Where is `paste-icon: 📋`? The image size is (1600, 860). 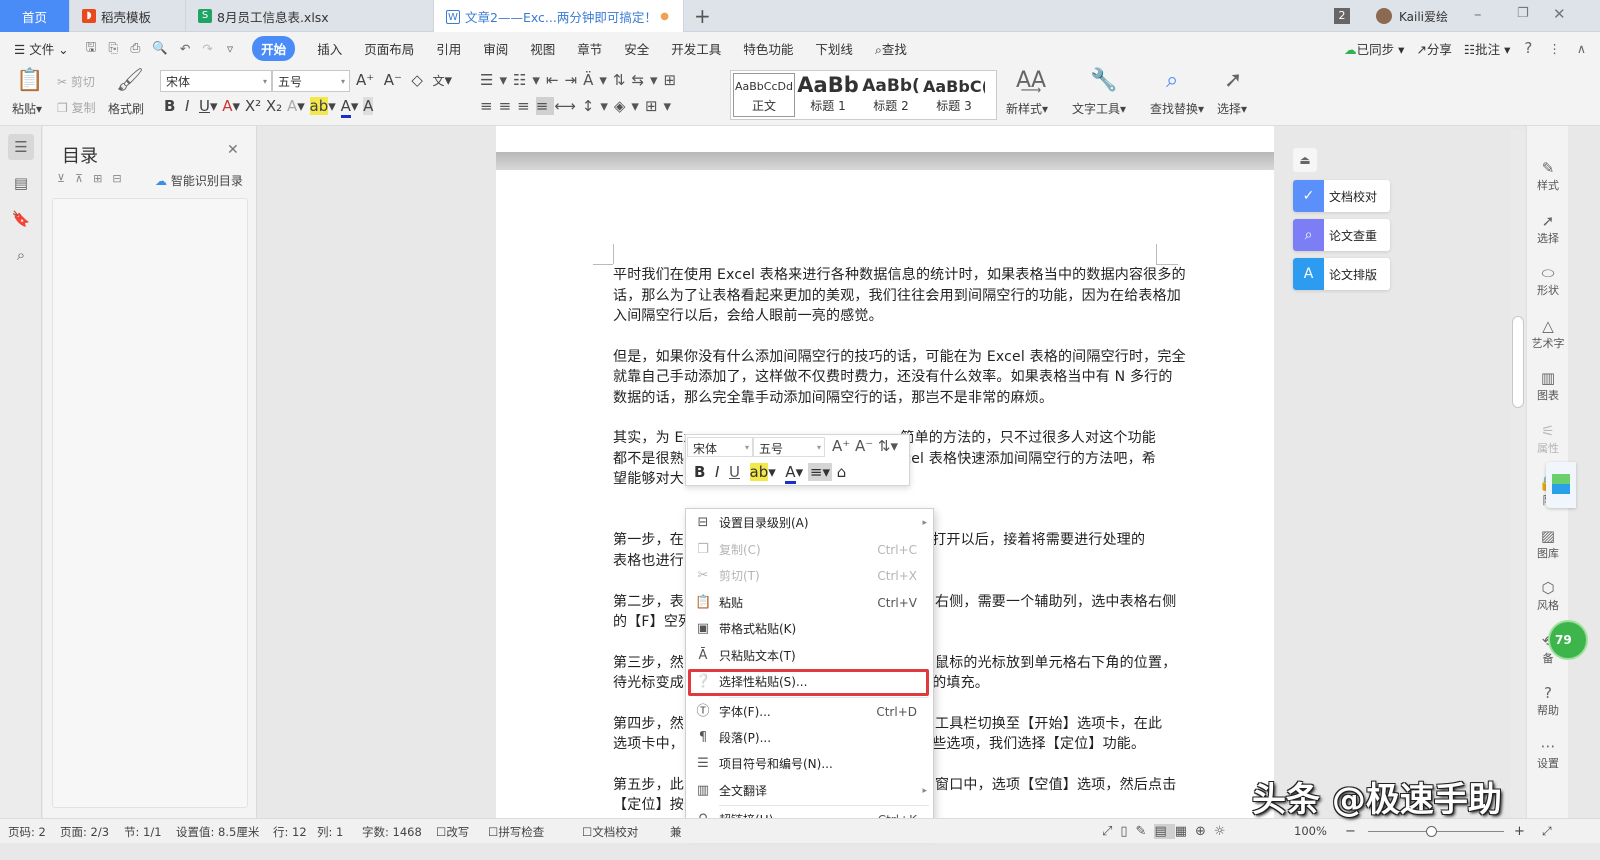
paste-icon: 📋 is located at coordinates (29, 80).